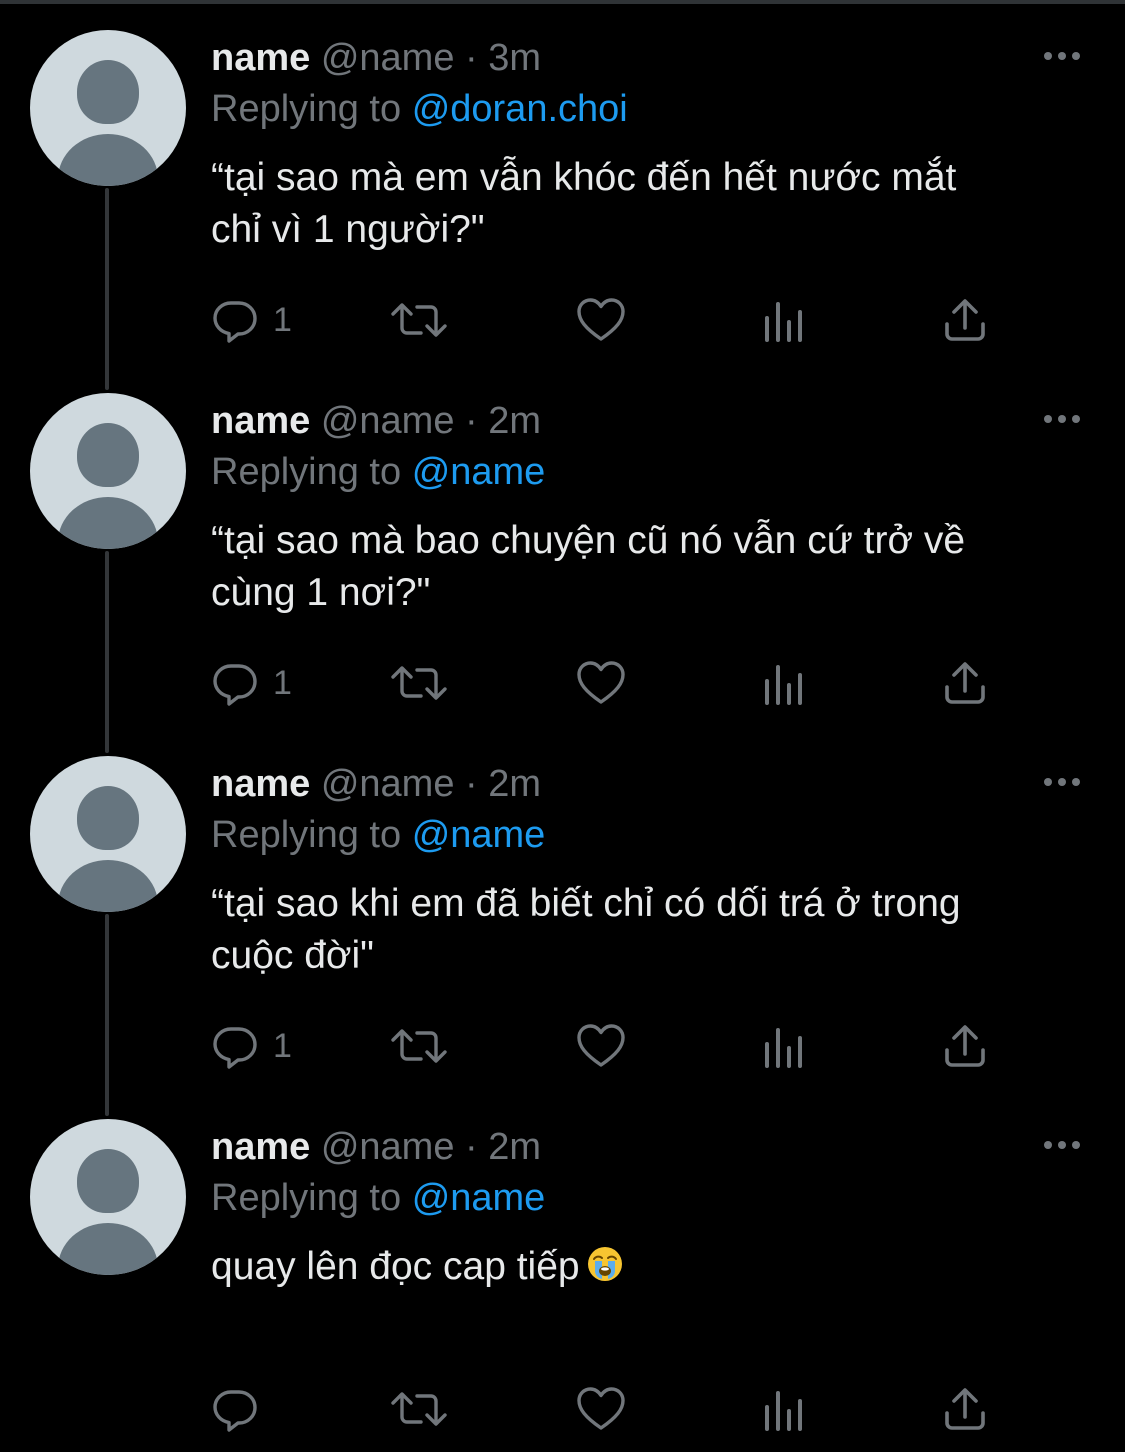 The image size is (1125, 1452). I want to click on tweet-text: quay lên đọc cap tiếp, so click(395, 1266).